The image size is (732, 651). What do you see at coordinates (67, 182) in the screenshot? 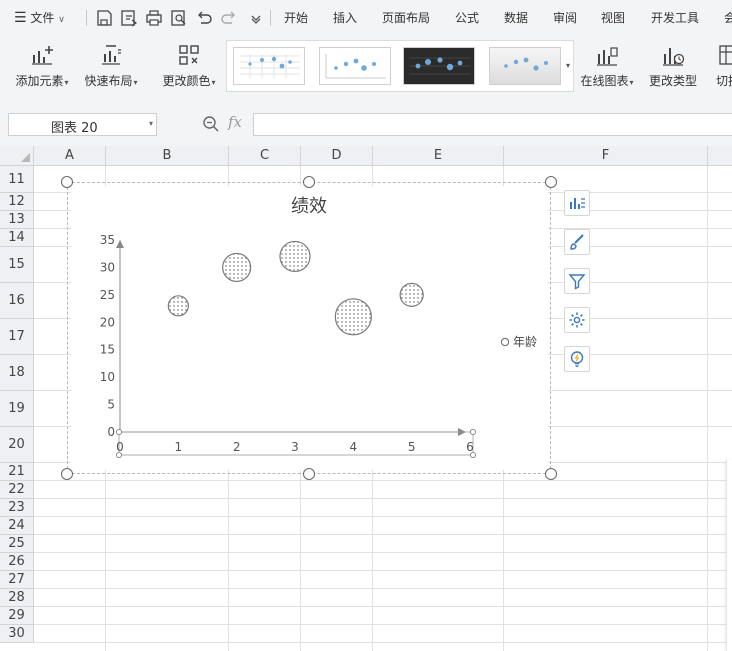
I see `resize-handle-top-left` at bounding box center [67, 182].